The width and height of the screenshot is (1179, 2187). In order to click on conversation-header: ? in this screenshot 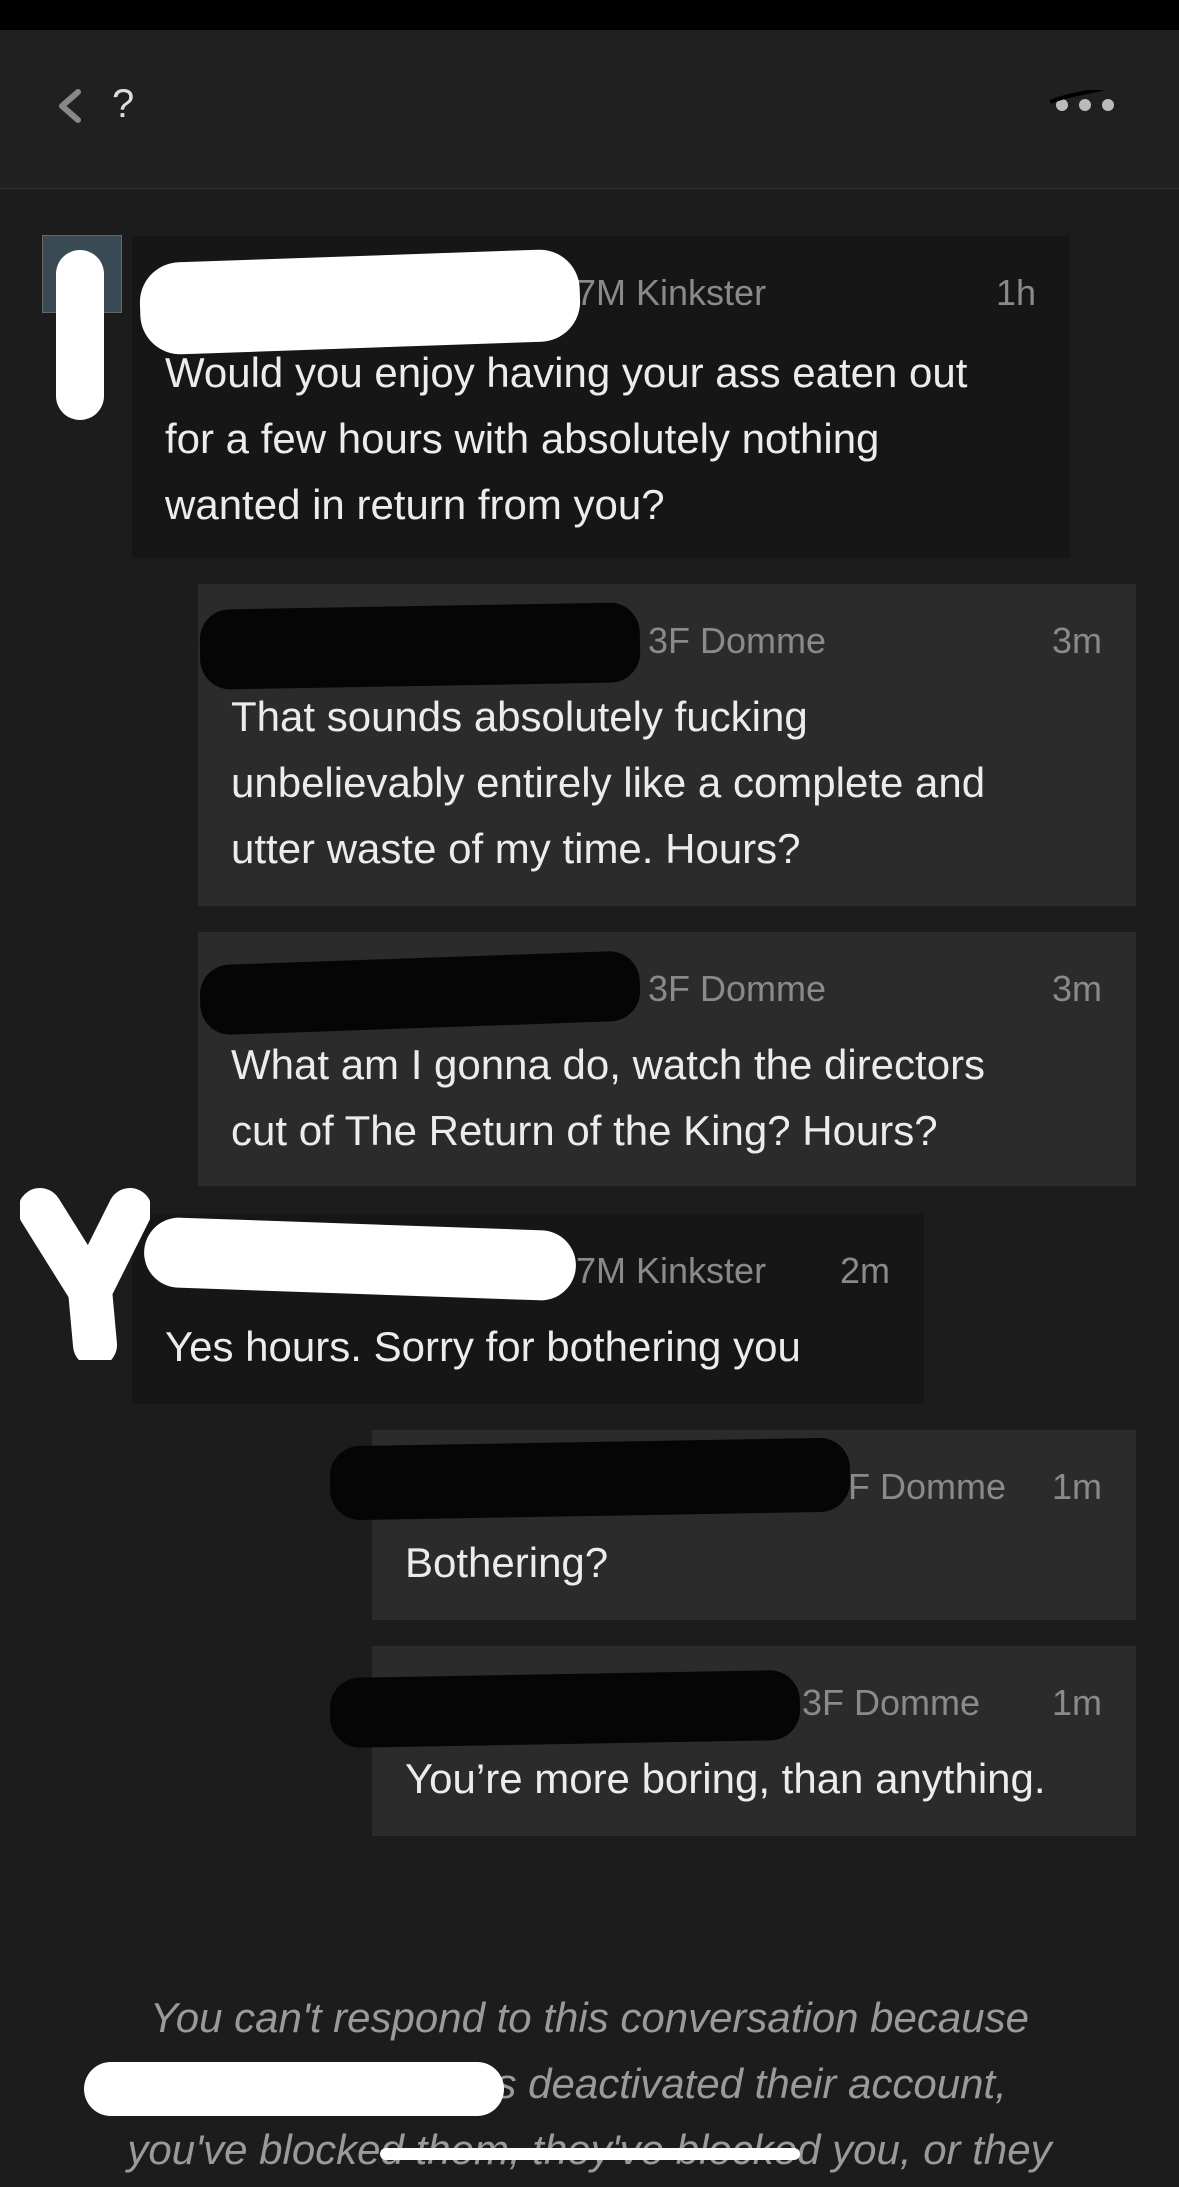, I will do `click(589, 109)`.